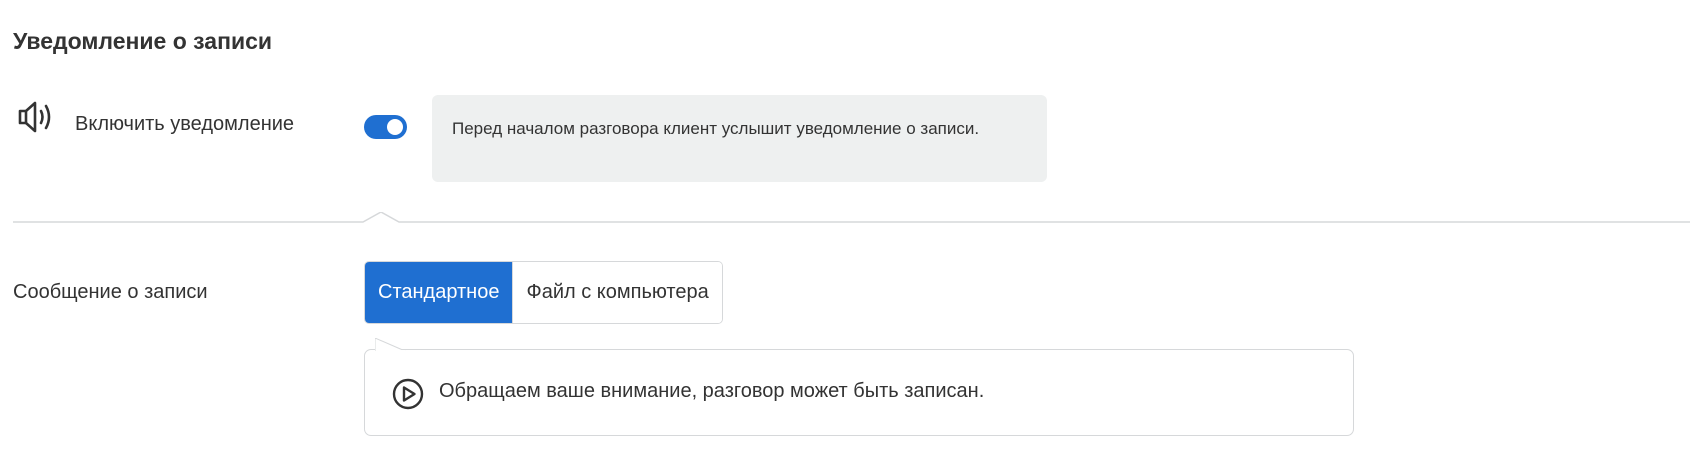 The width and height of the screenshot is (1690, 463). Describe the element at coordinates (395, 127) in the screenshot. I see `toggle-knob` at that location.